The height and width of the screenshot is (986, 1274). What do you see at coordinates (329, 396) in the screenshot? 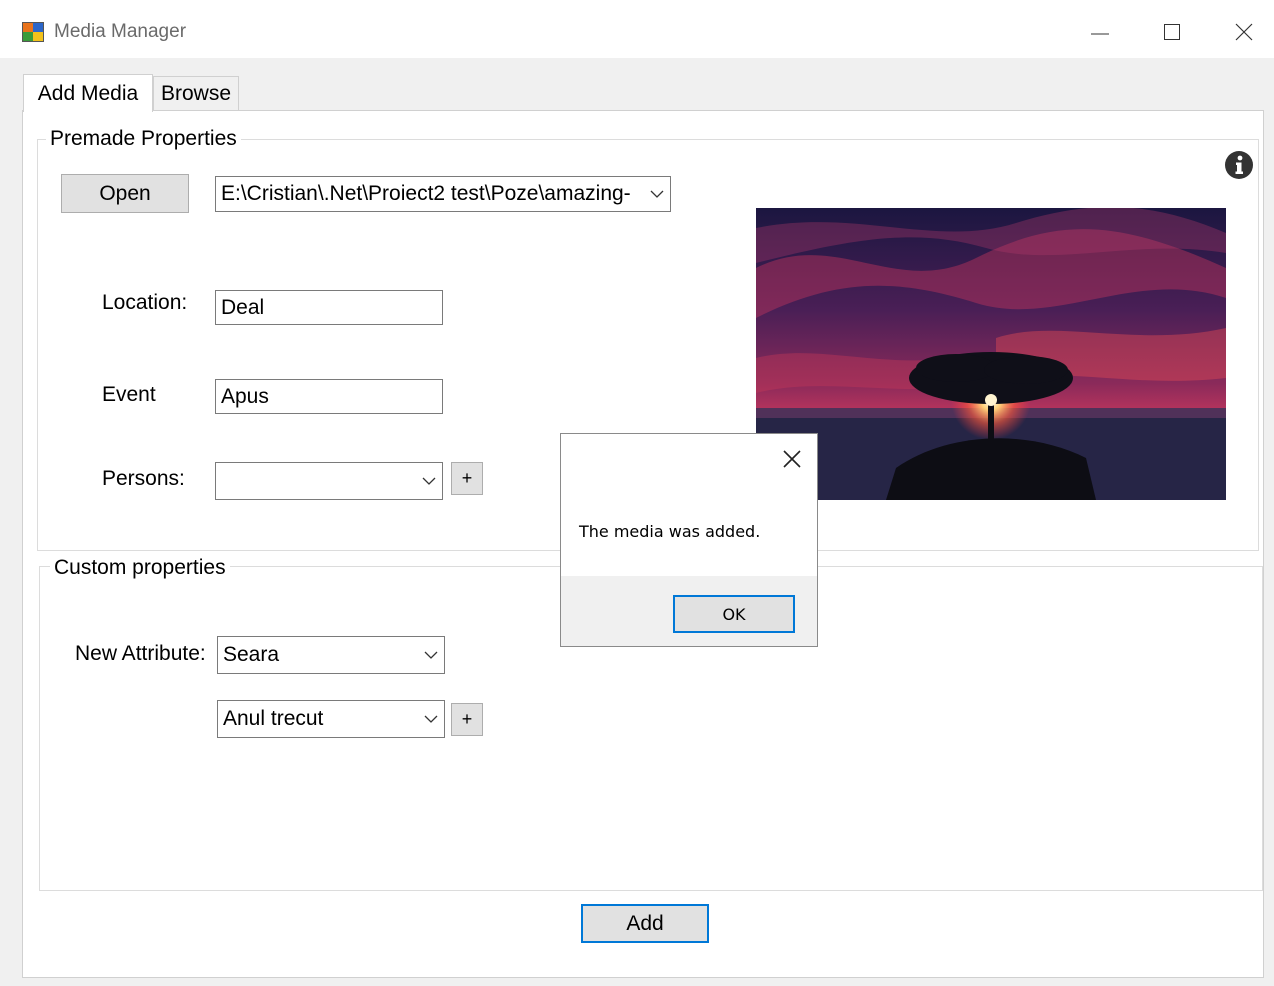
I see `event-input: Apus` at bounding box center [329, 396].